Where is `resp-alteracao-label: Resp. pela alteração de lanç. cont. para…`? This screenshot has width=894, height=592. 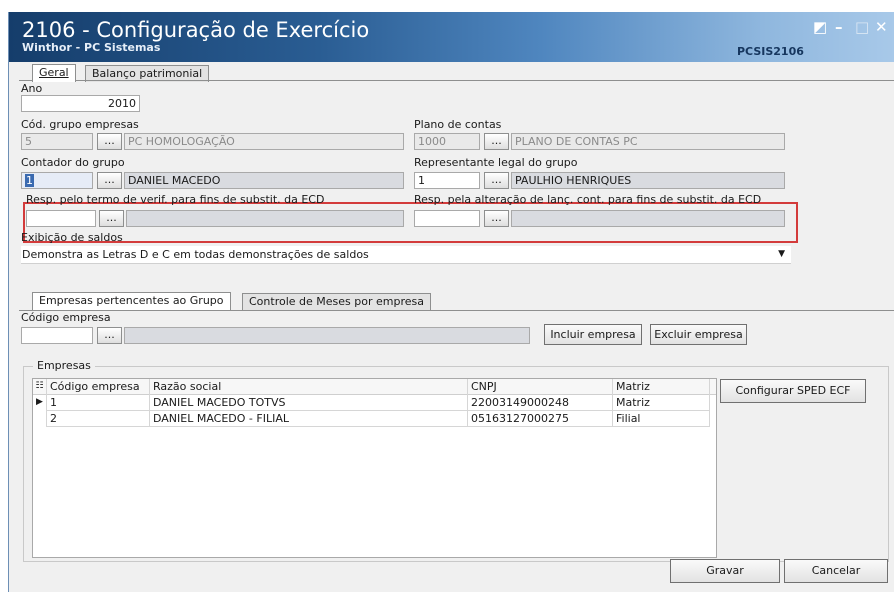 resp-alteracao-label: Resp. pela alteração de lanç. cont. para… is located at coordinates (588, 199).